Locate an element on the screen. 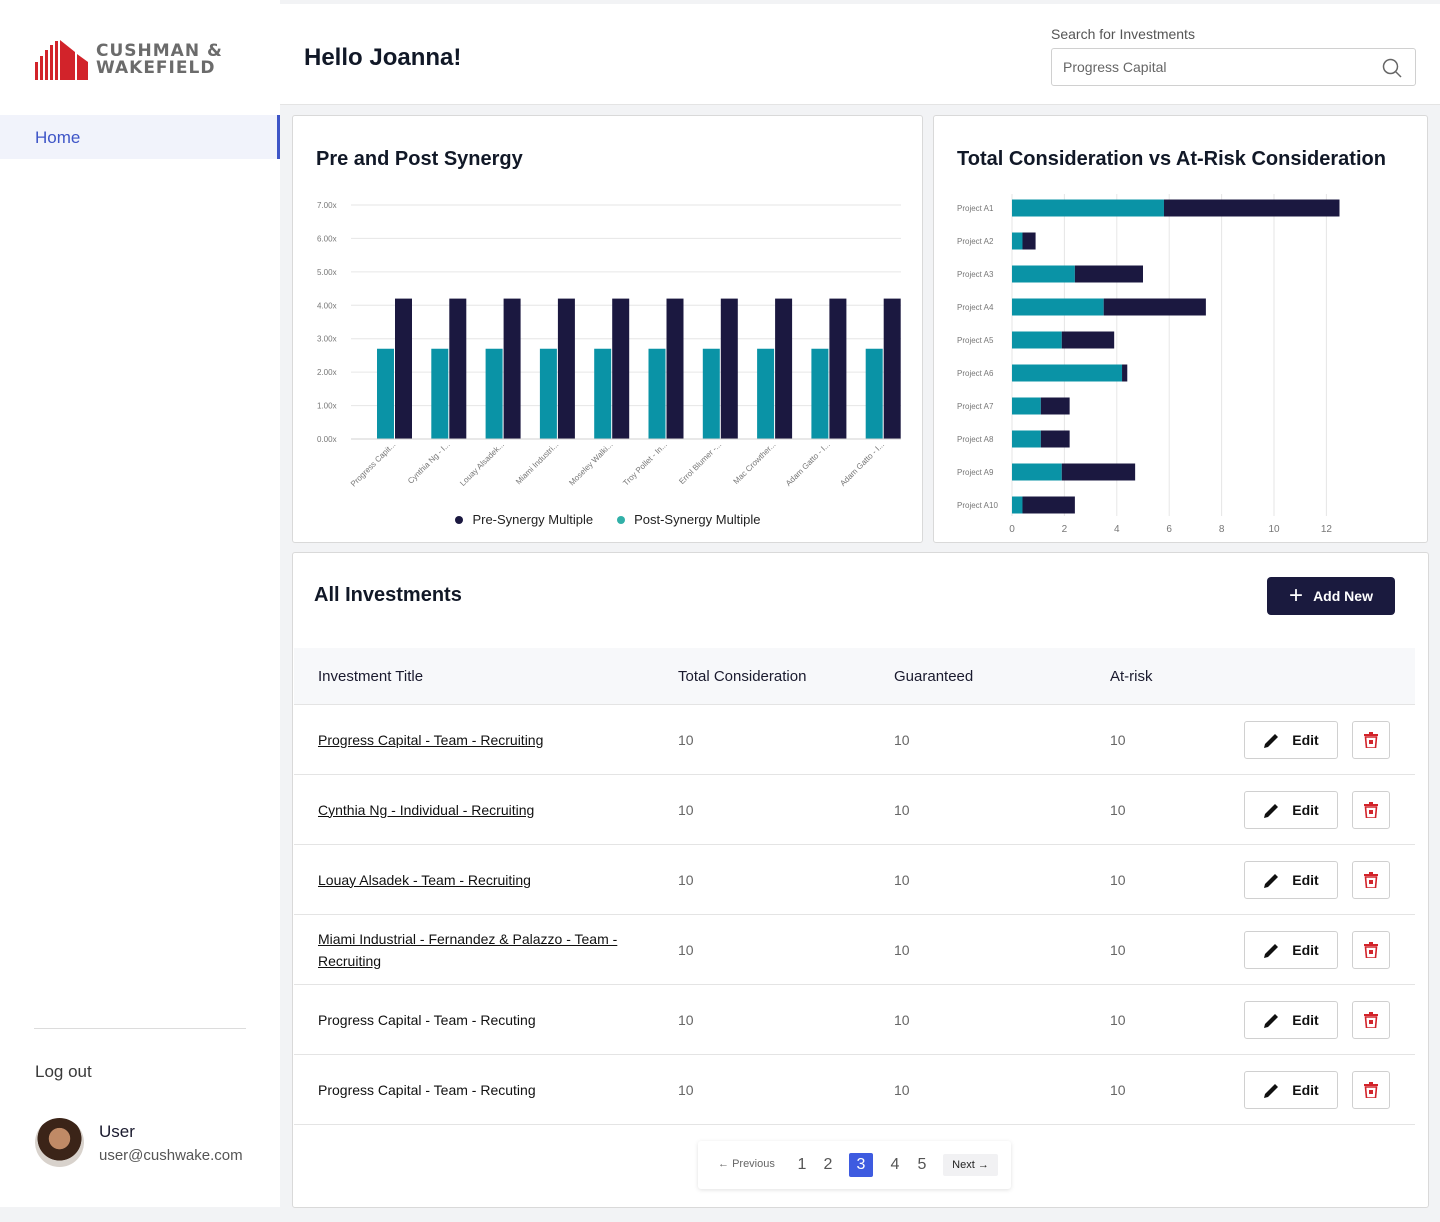 The width and height of the screenshot is (1440, 1222). legend-item-pre: Pre-Synergy Multiple is located at coordinates (524, 519).